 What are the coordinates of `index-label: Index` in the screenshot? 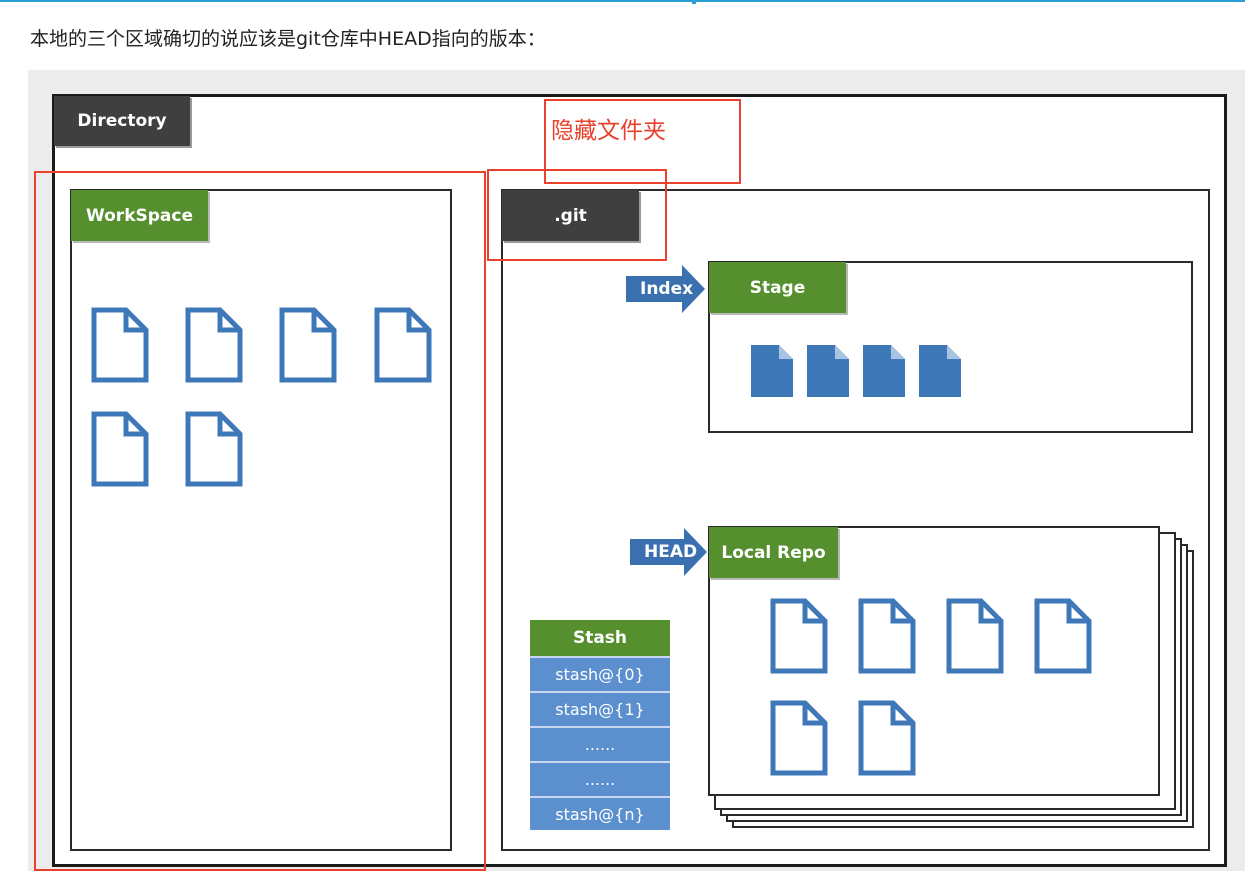 It's located at (667, 289).